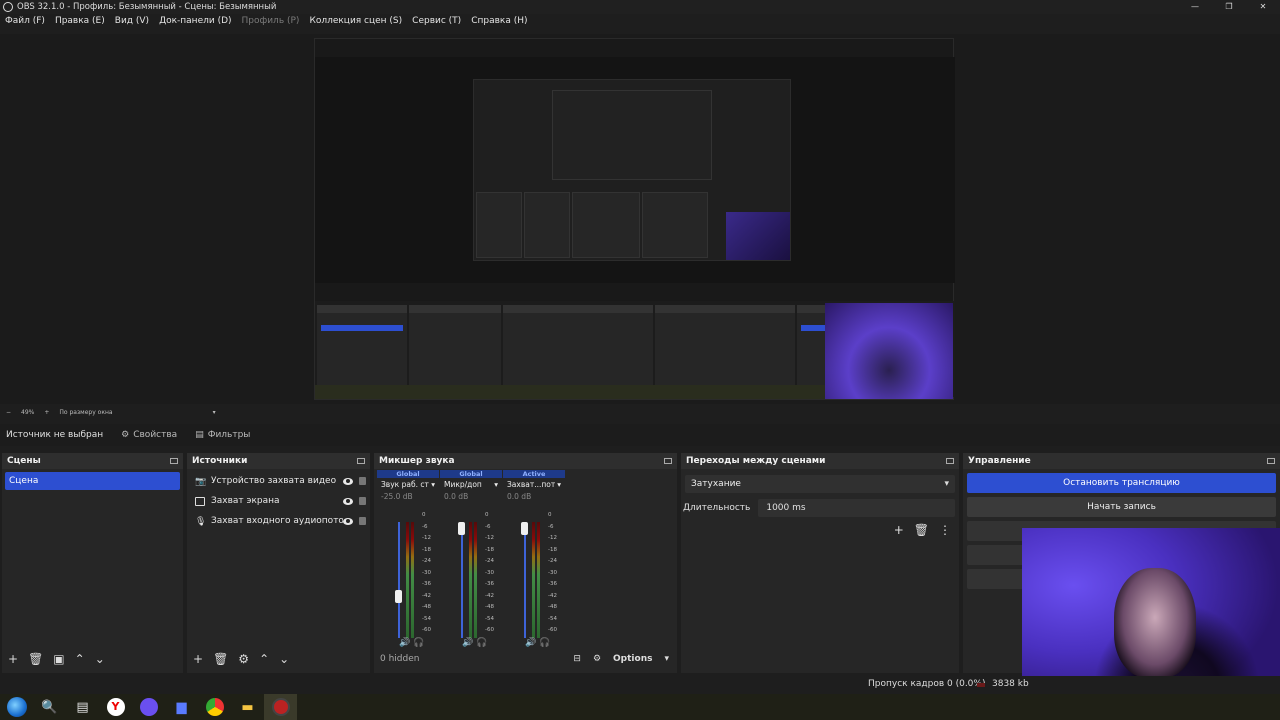 This screenshot has width=1280, height=720. Describe the element at coordinates (8, 412) in the screenshot. I see `zoom-out-button: −` at that location.